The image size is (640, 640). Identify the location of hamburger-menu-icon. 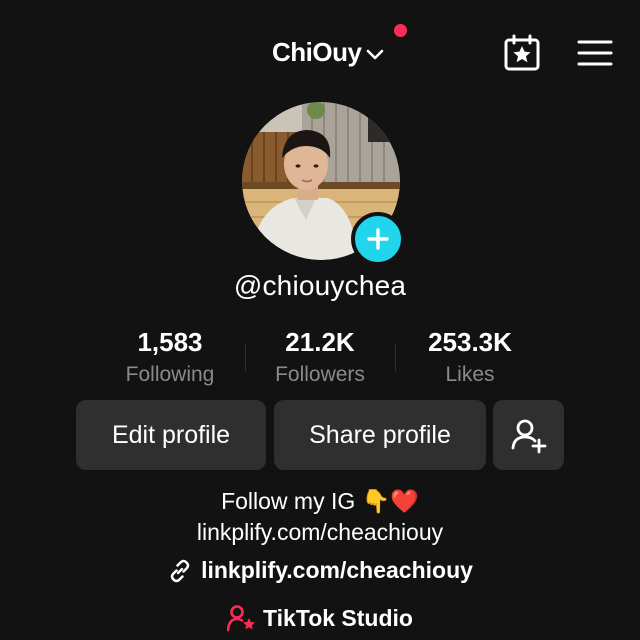
(595, 53).